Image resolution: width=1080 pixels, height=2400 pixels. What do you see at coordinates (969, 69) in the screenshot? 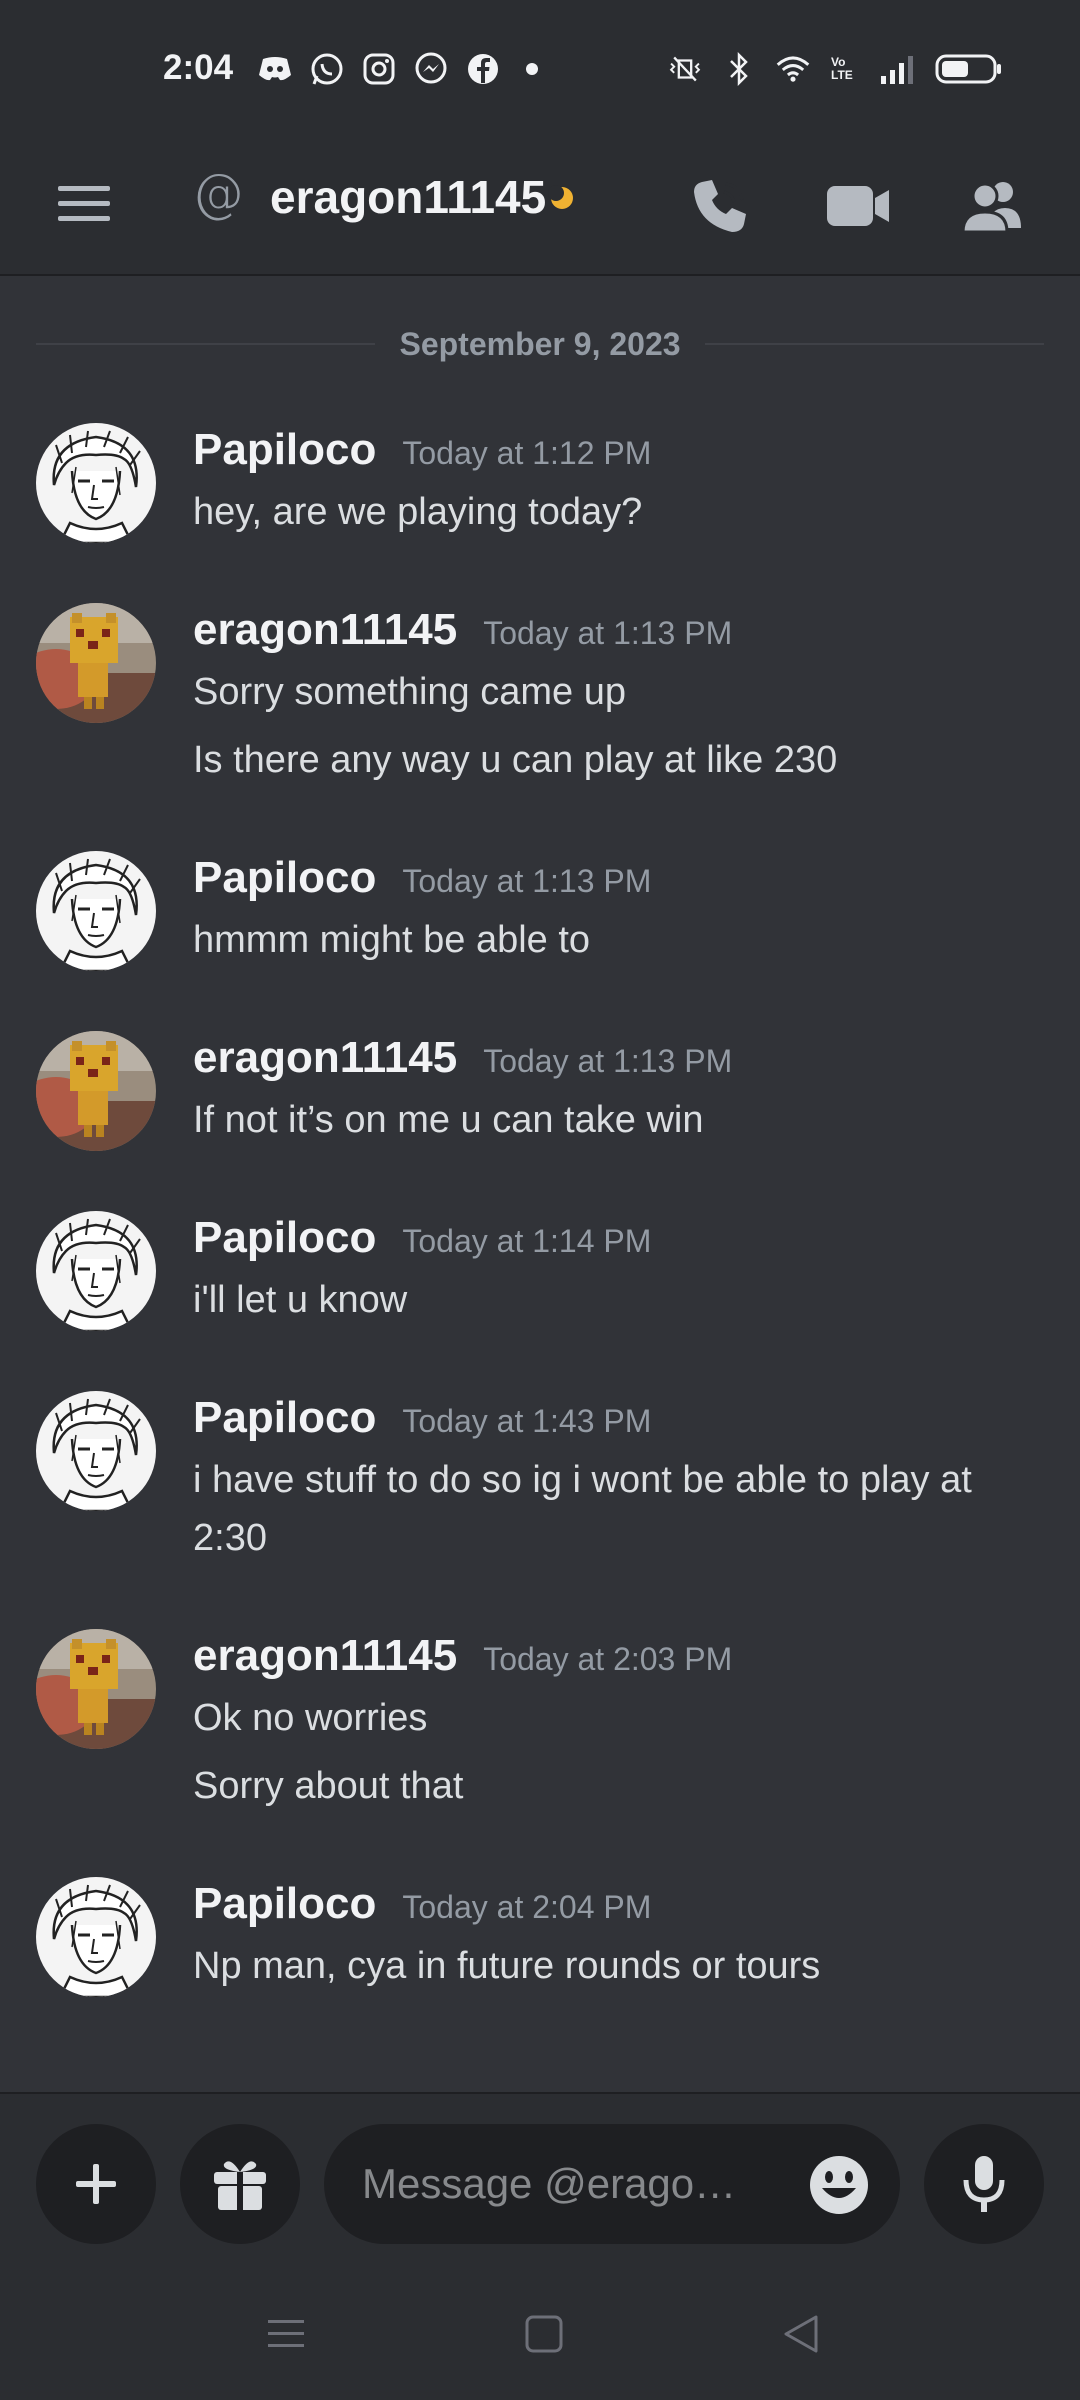
I see `battery-icon` at bounding box center [969, 69].